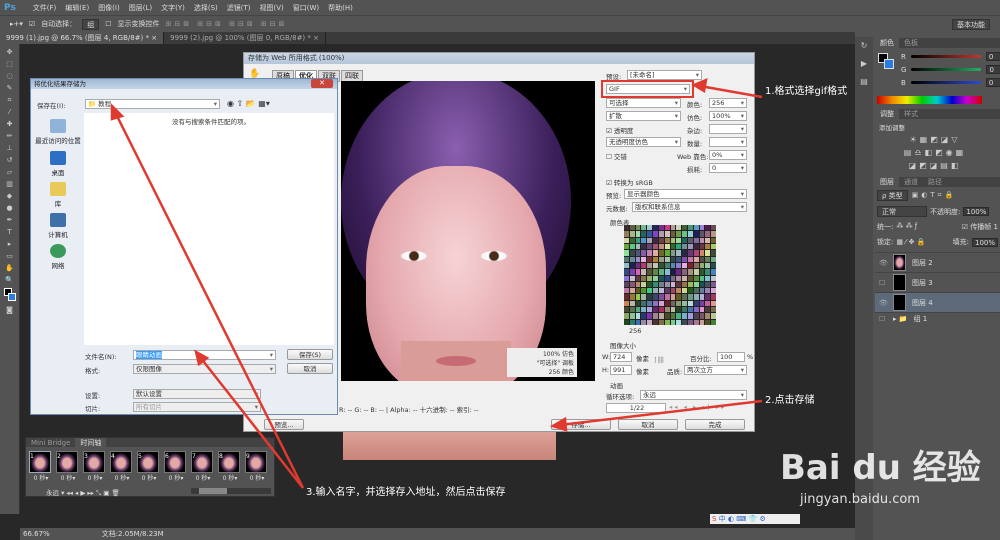 This screenshot has height=540, width=1000. I want to click on ime-toolbar: S 中 ◐ ⌨ 👕 ⚙, so click(755, 519).